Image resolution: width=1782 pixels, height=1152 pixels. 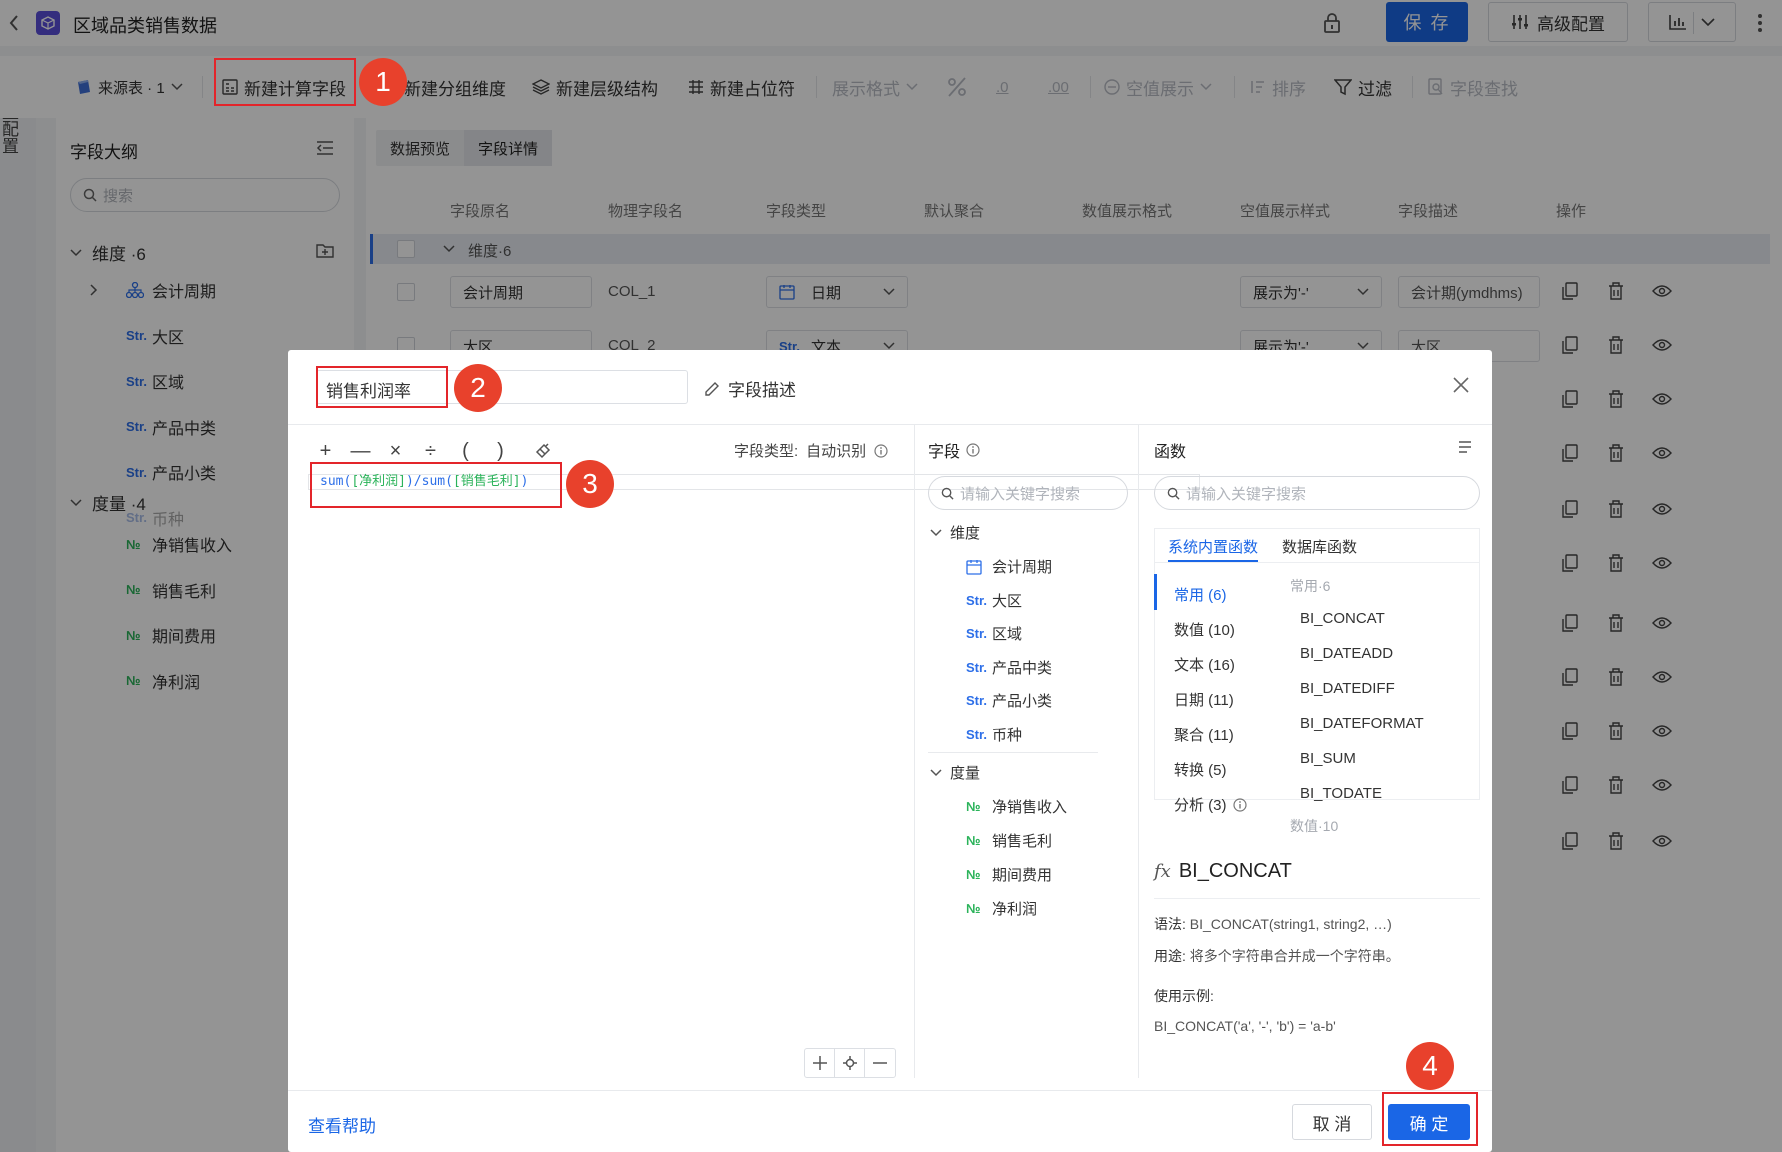 What do you see at coordinates (1342, 618) in the screenshot?
I see `function-item: BI_CONCAT` at bounding box center [1342, 618].